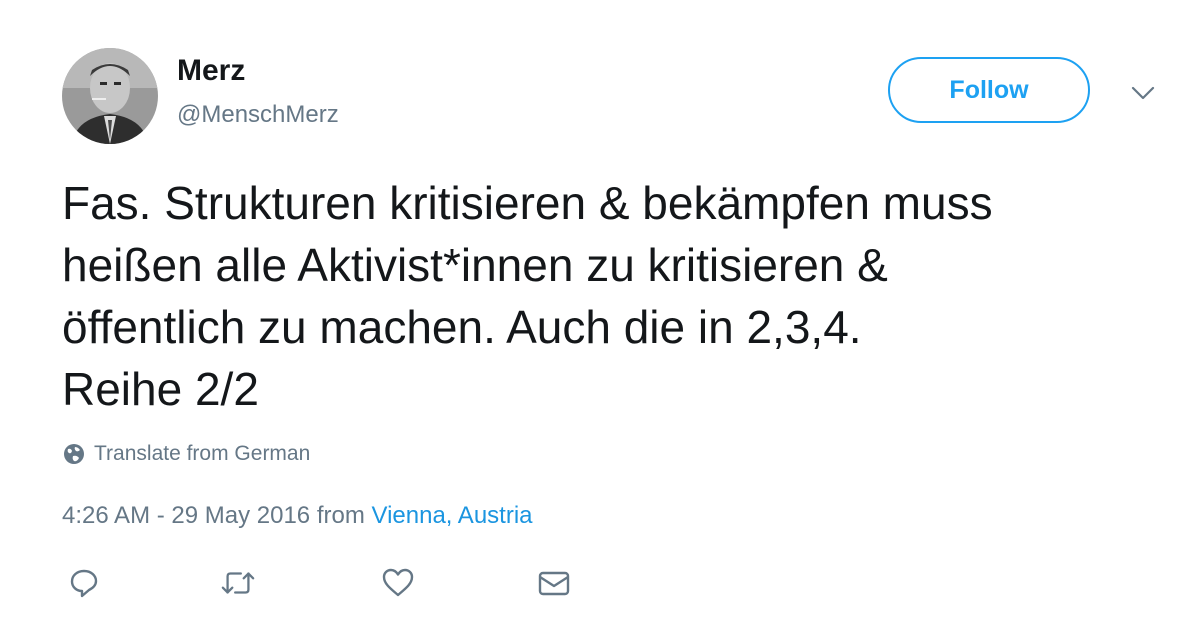  I want to click on heart-icon, so click(398, 583).